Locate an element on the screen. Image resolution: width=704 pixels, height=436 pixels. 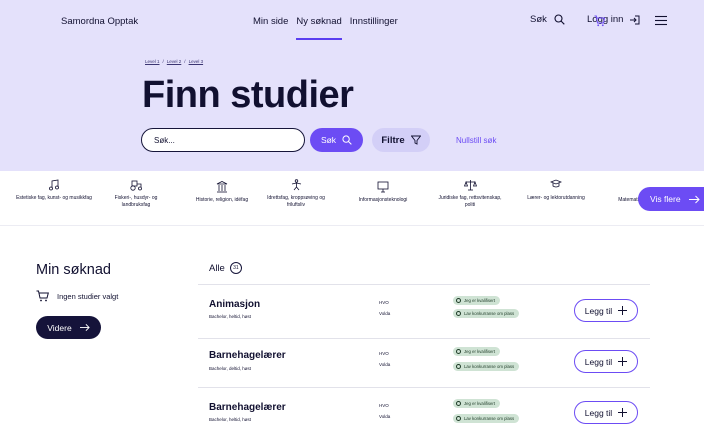
category-estetiske-fag: Estetiske fag, kunst- og musikkfag is located at coordinates (54, 190).